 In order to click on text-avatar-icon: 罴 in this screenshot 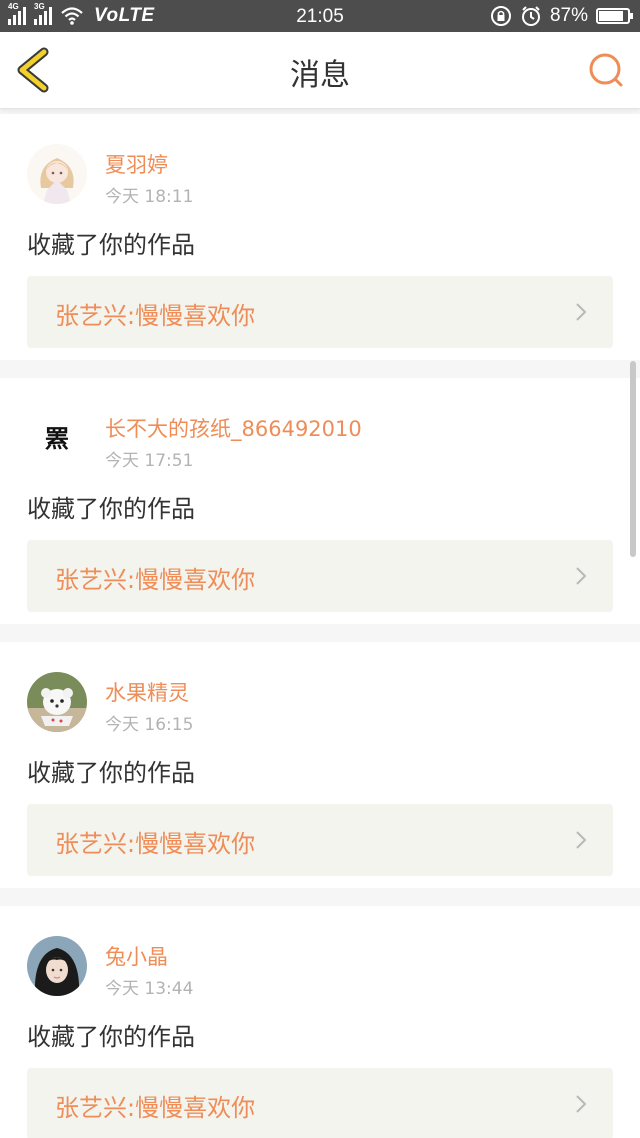, I will do `click(57, 438)`.